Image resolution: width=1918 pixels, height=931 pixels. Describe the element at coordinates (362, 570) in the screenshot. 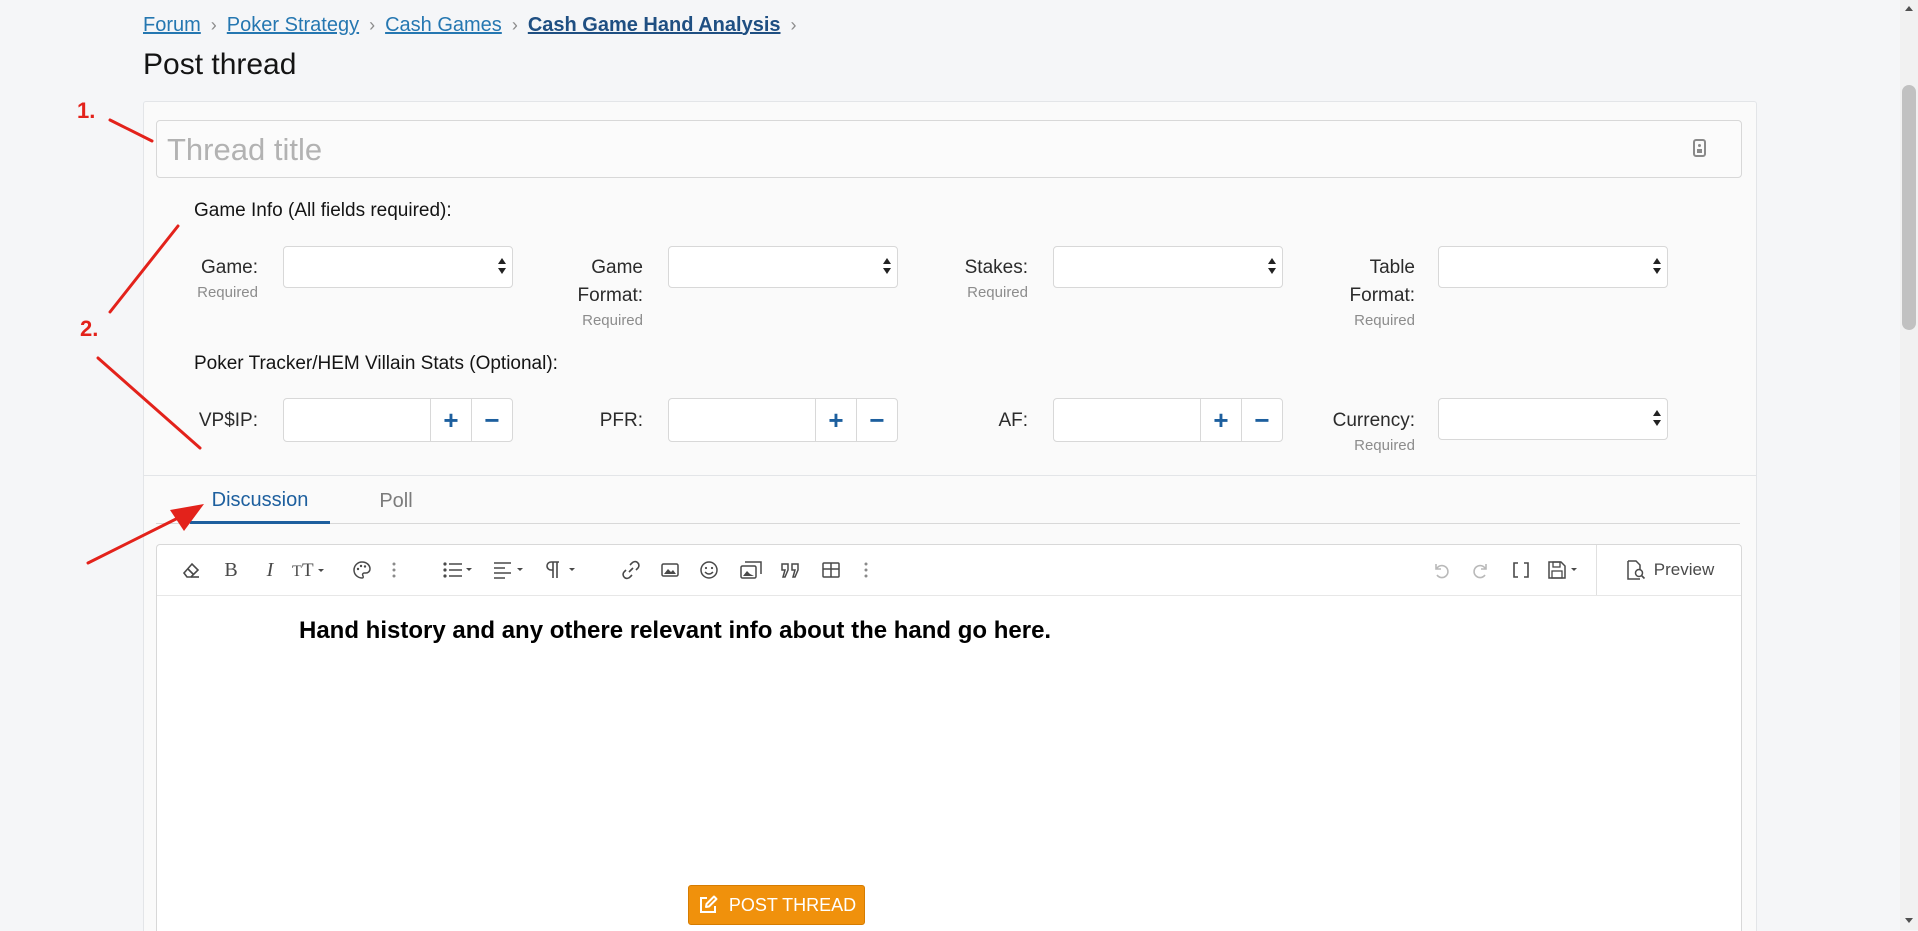

I see `palette-icon` at that location.